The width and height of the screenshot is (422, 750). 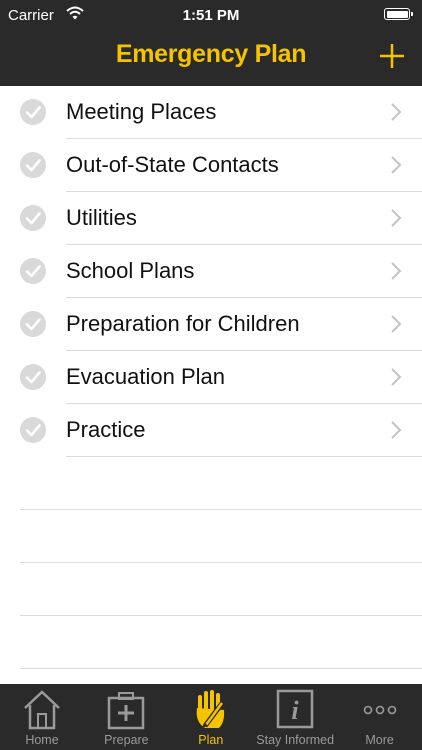 What do you see at coordinates (106, 429) in the screenshot?
I see `list-item-label: Practice` at bounding box center [106, 429].